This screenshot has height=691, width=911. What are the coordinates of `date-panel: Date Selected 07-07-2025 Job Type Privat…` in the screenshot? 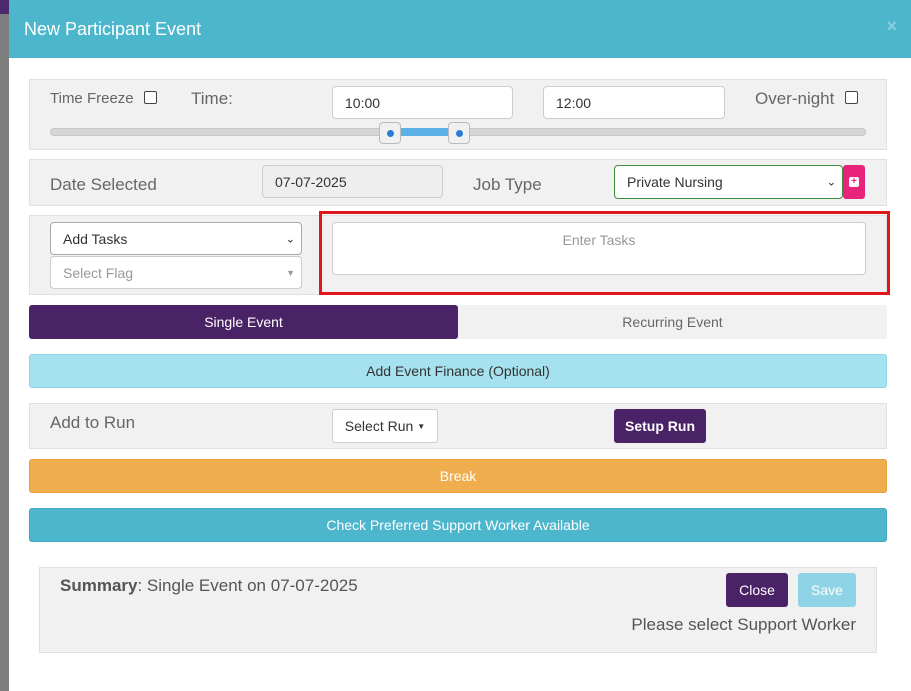 It's located at (458, 182).